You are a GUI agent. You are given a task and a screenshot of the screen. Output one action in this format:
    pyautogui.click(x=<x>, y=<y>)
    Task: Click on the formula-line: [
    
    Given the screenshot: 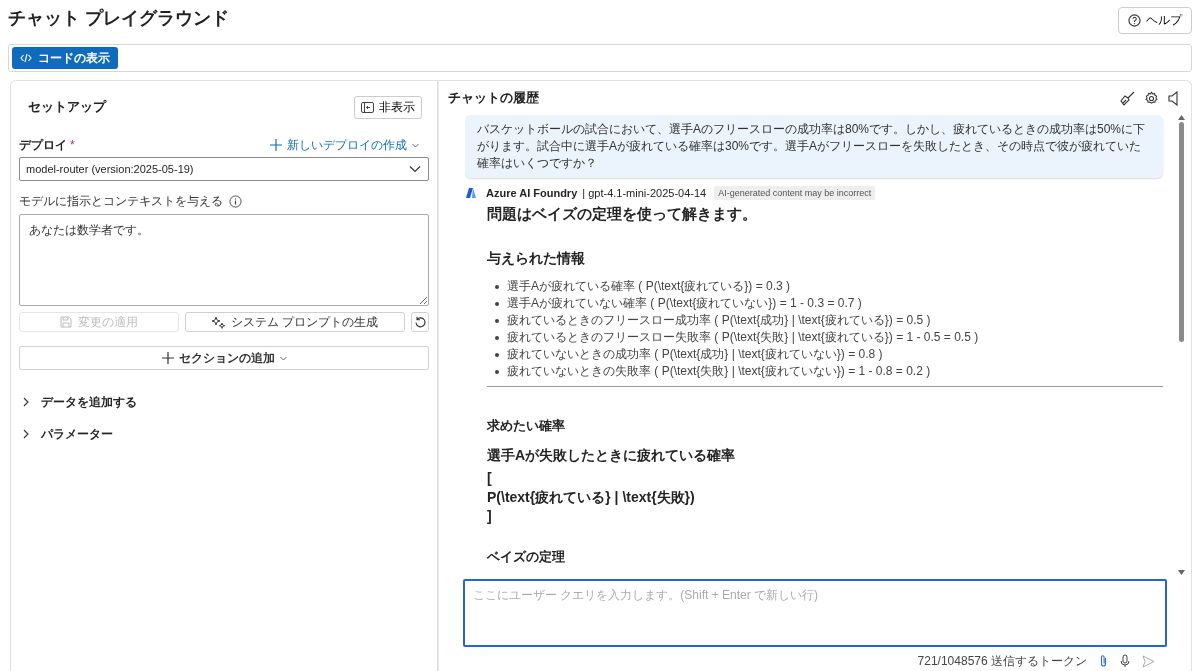 What is the action you would take?
    pyautogui.click(x=490, y=478)
    